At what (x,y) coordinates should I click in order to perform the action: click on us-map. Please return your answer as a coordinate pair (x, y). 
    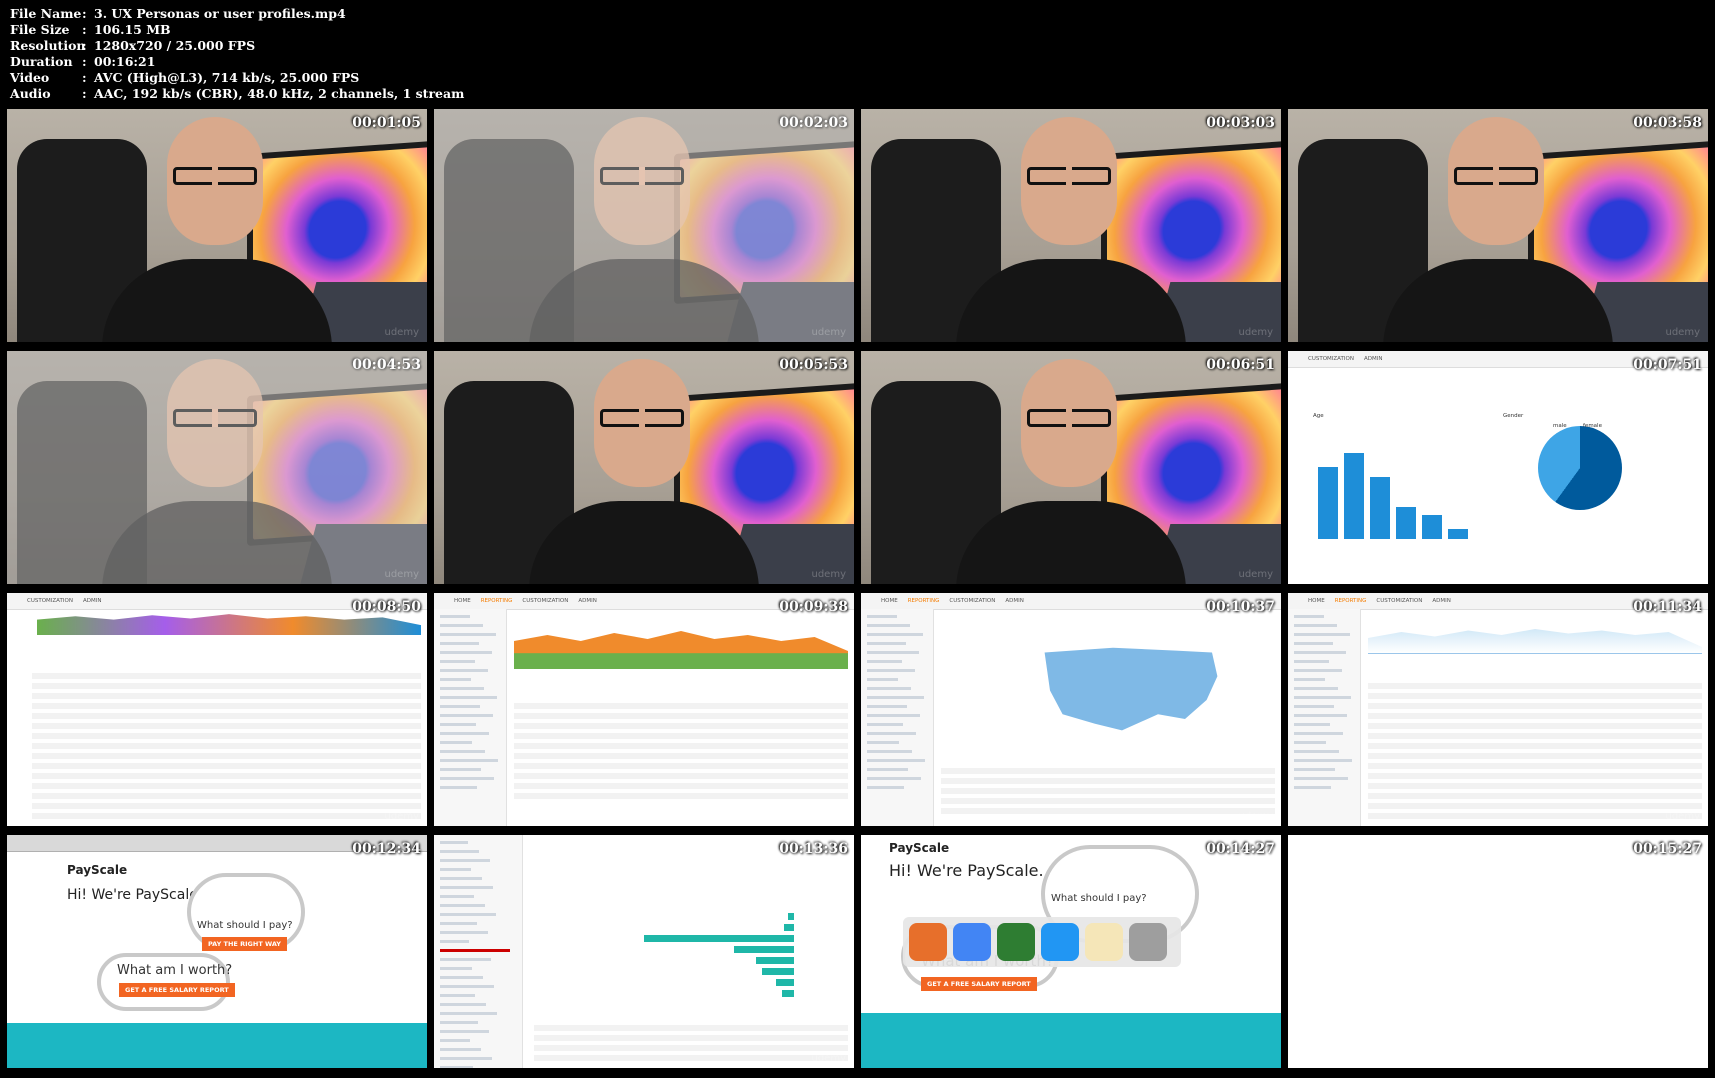
    Looking at the image, I should click on (1131, 689).